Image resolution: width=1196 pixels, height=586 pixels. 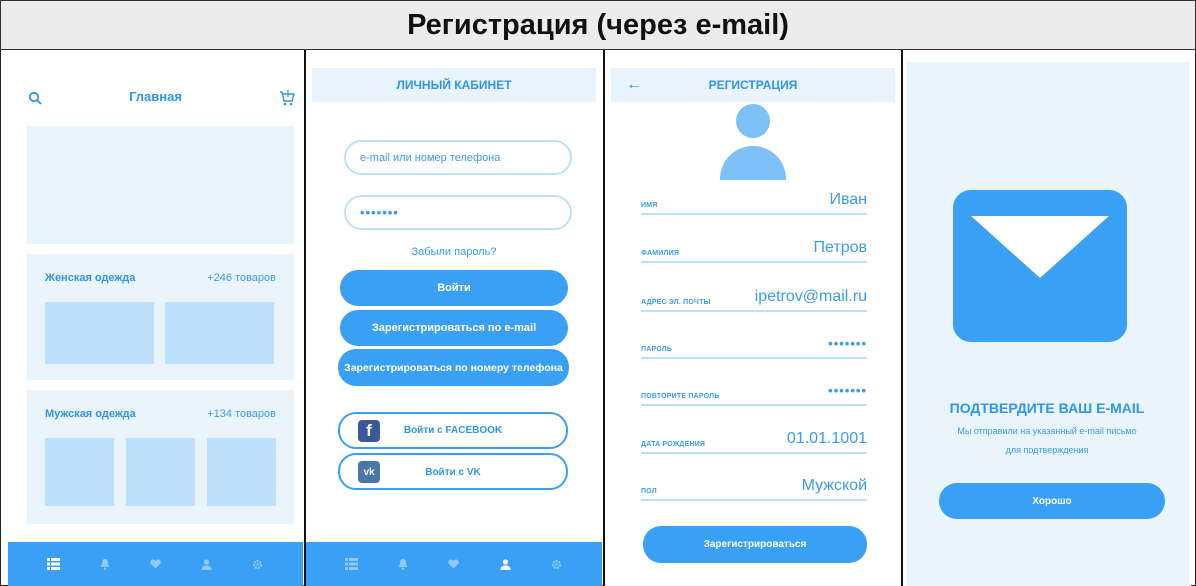 I want to click on registration-title: РЕГИСТРАЦИЯ, so click(x=753, y=85).